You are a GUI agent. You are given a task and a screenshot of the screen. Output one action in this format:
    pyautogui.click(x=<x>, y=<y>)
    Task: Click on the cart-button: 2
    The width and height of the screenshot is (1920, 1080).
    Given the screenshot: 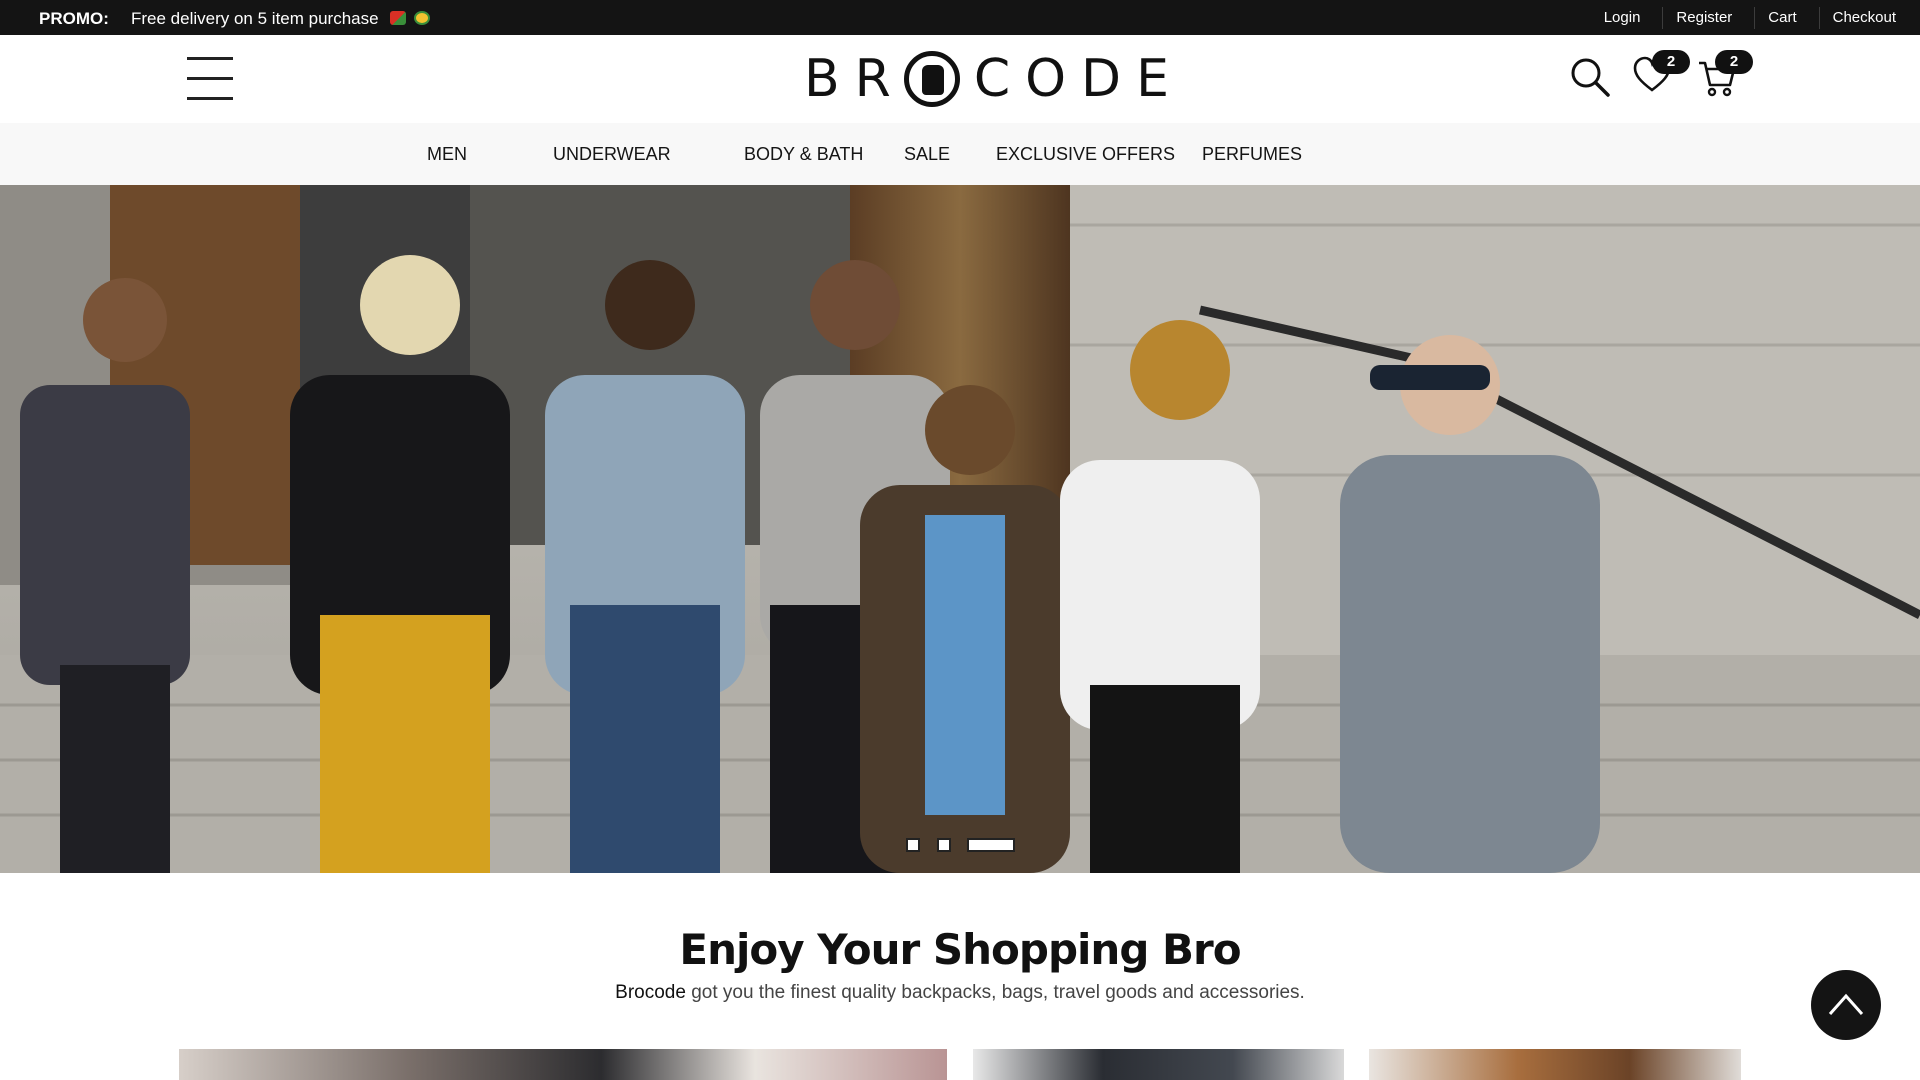 What is the action you would take?
    pyautogui.click(x=1725, y=74)
    